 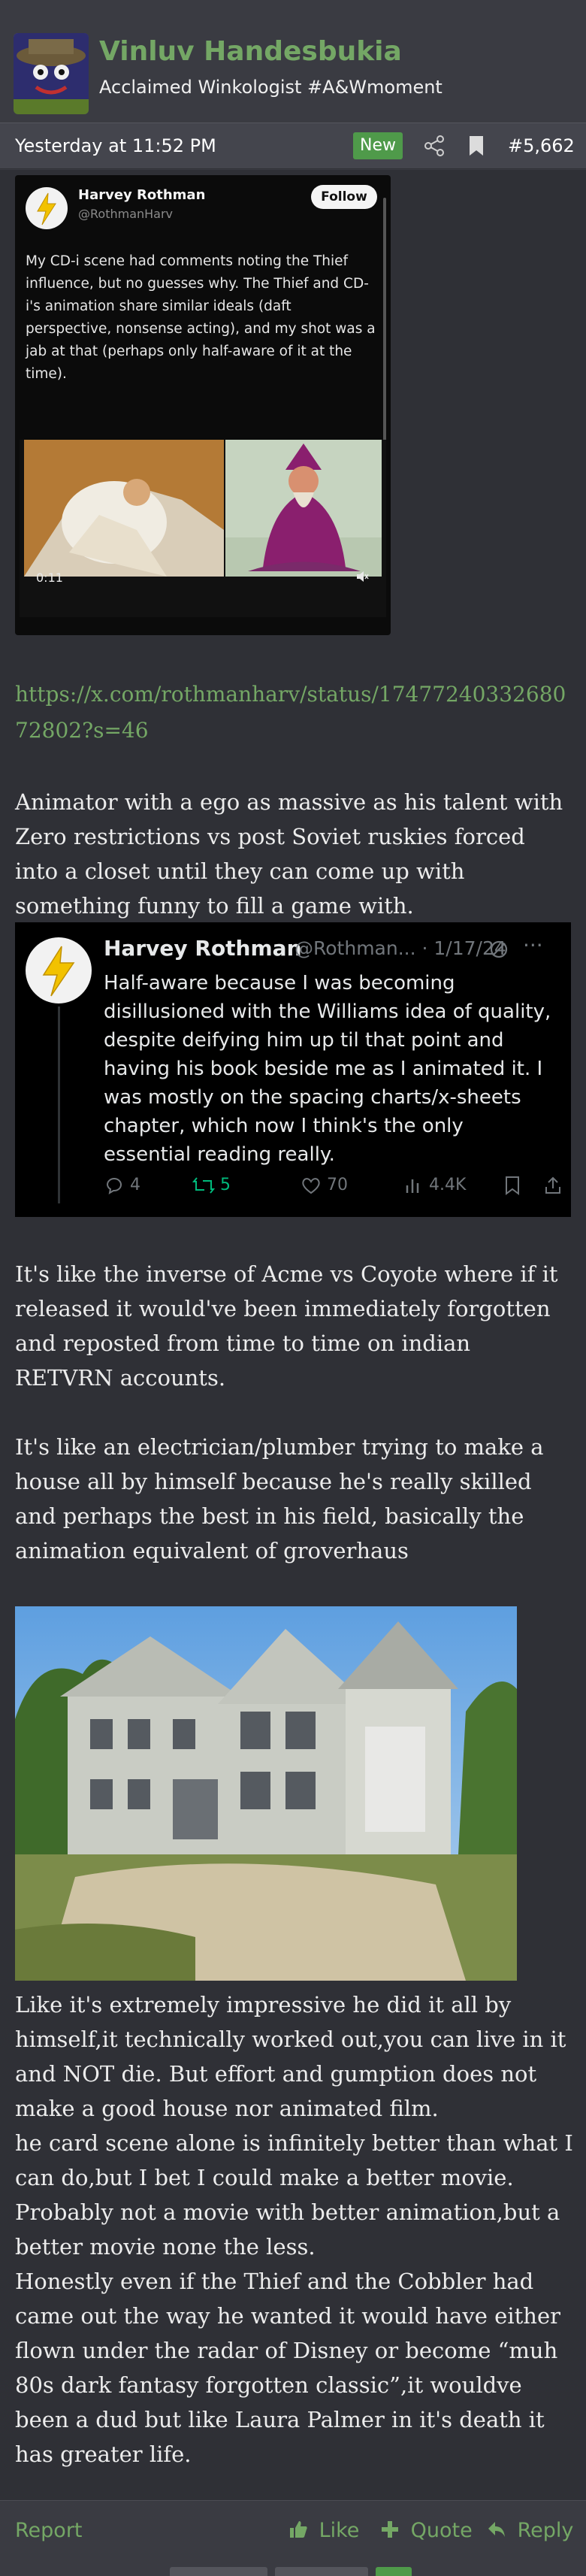 What do you see at coordinates (344, 197) in the screenshot?
I see `follow-button: Follow` at bounding box center [344, 197].